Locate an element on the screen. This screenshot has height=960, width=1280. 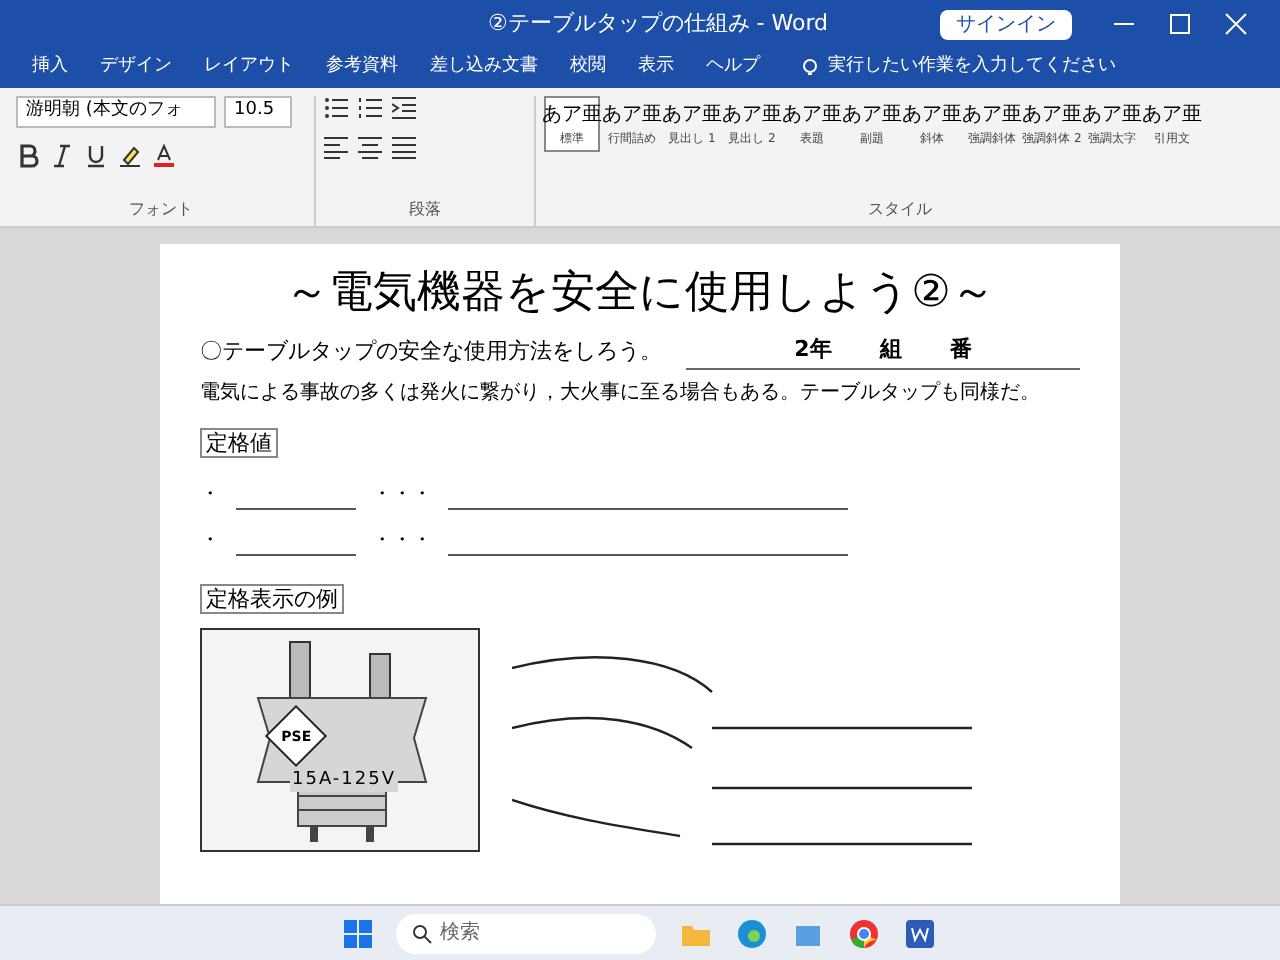
search-placeholder: 検索 is located at coordinates (460, 933).